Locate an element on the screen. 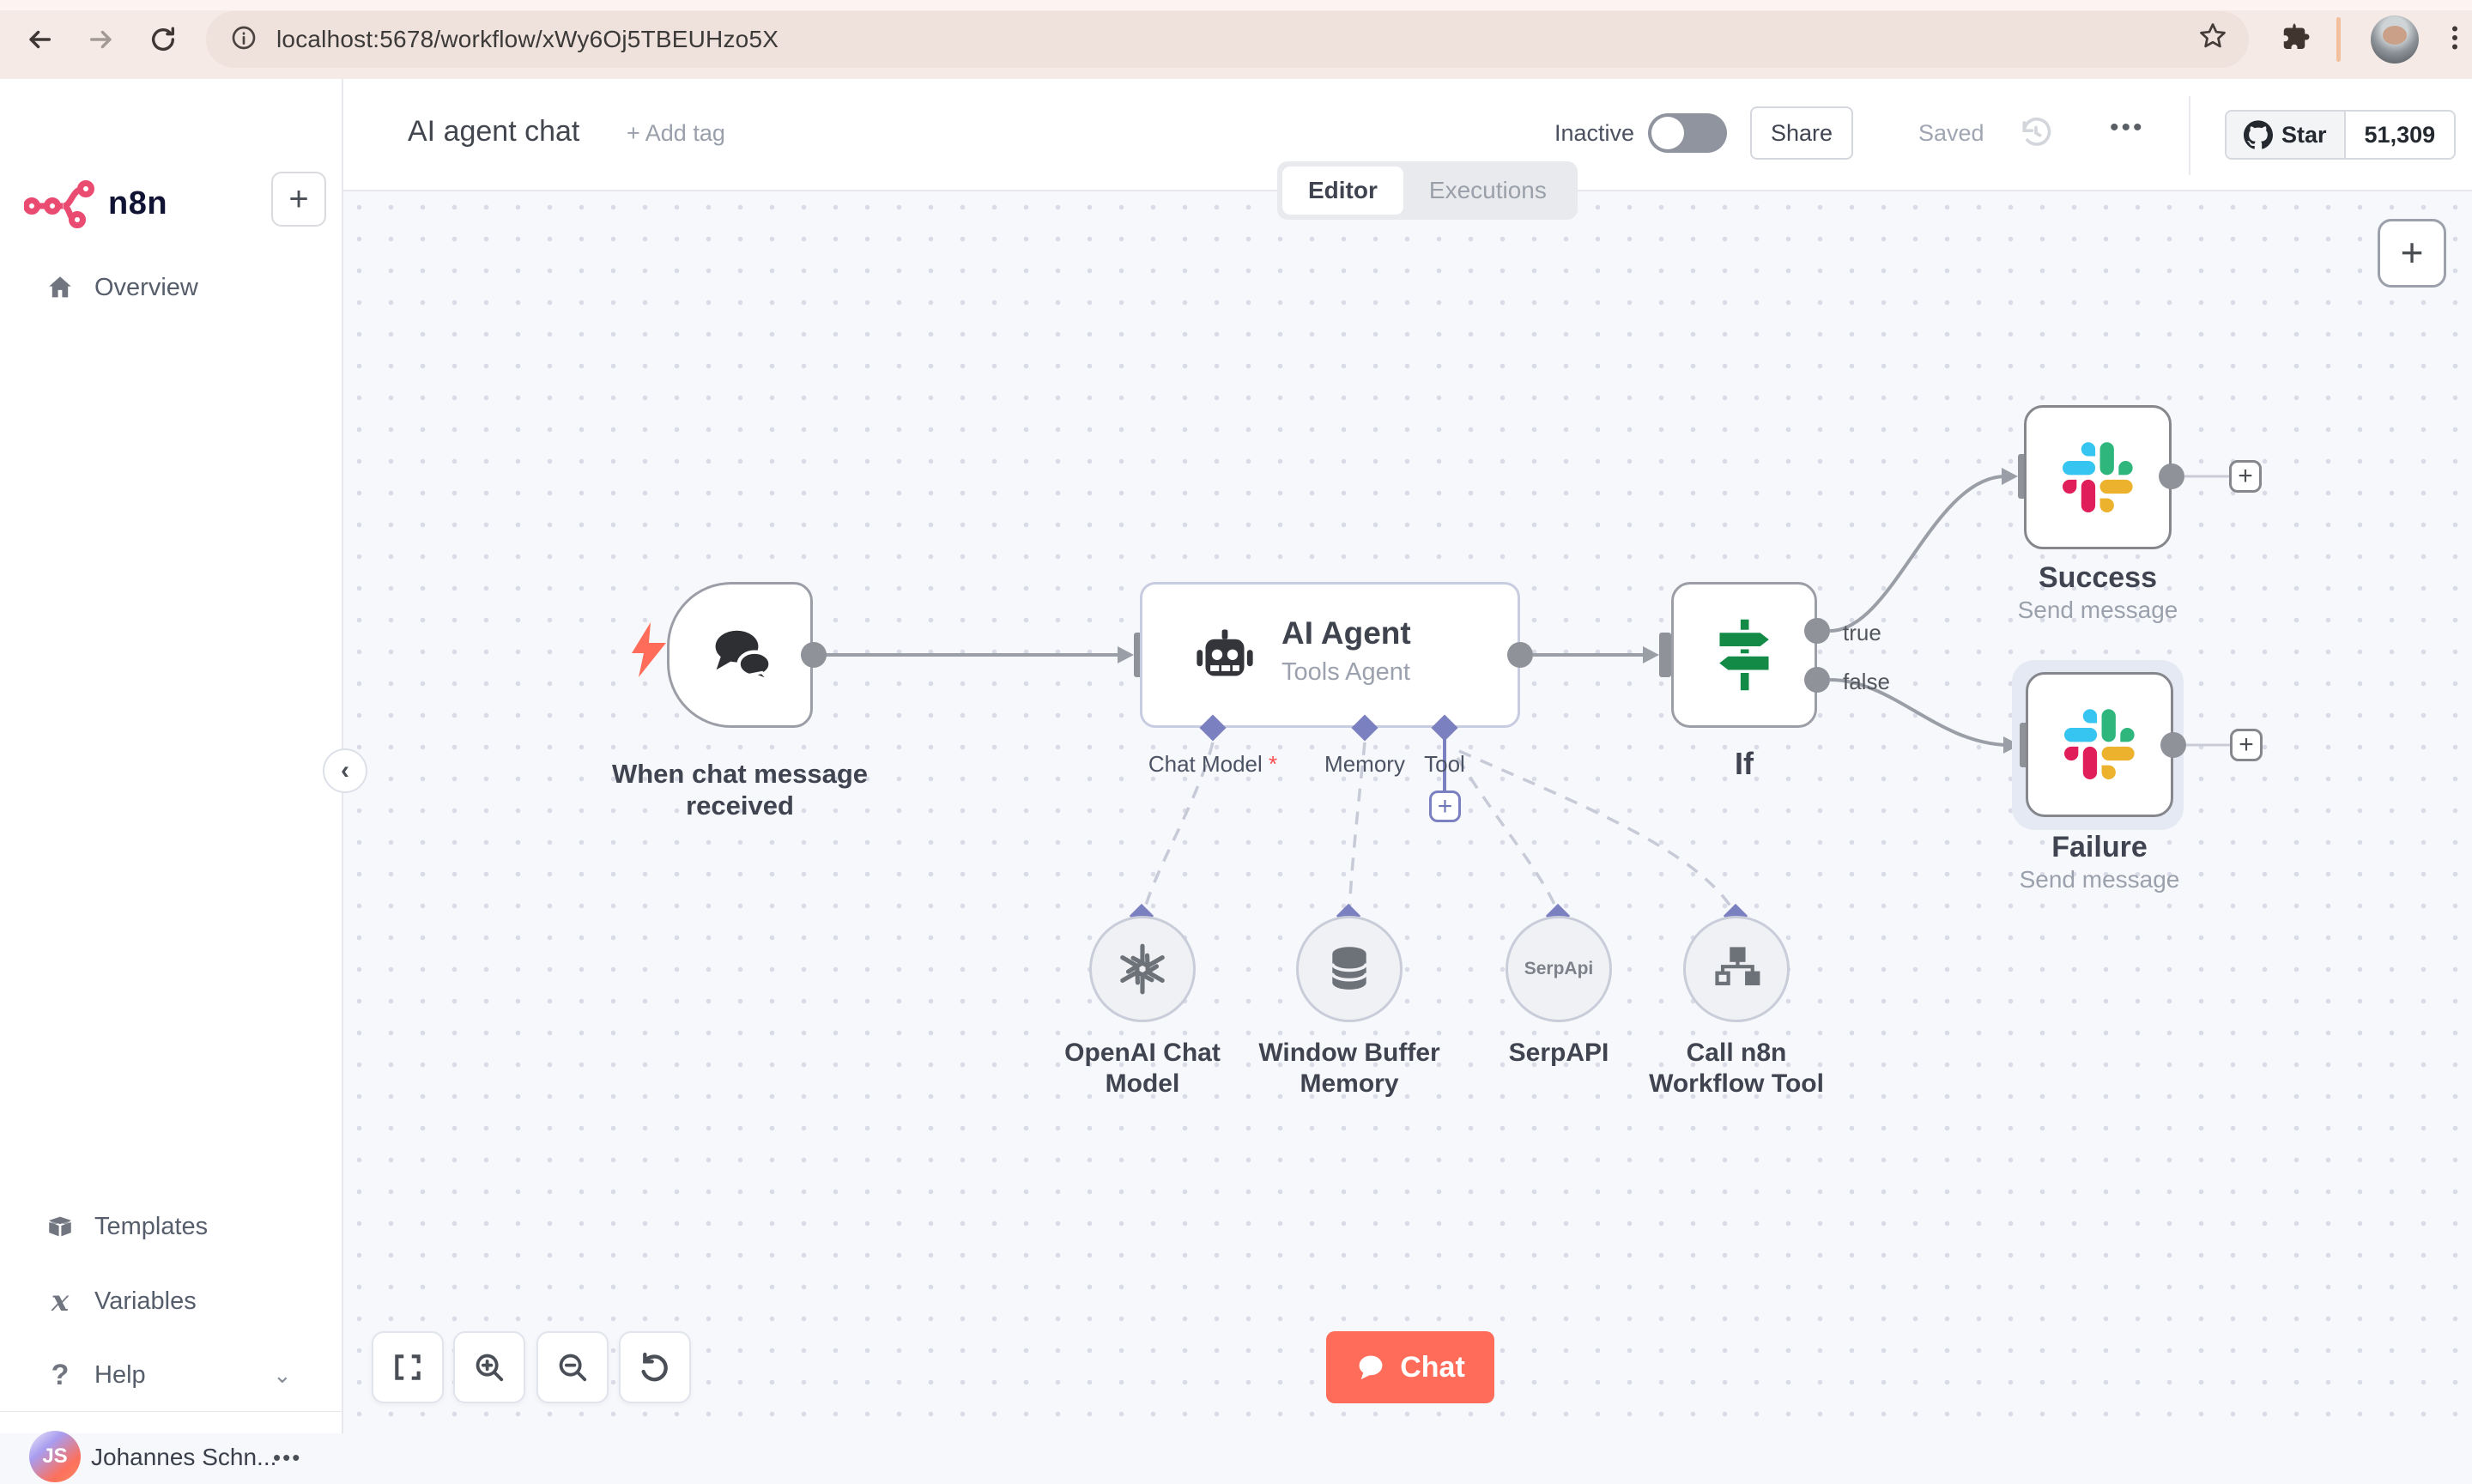 This screenshot has height=1484, width=2472. sidebar-item-label: Help is located at coordinates (120, 1374).